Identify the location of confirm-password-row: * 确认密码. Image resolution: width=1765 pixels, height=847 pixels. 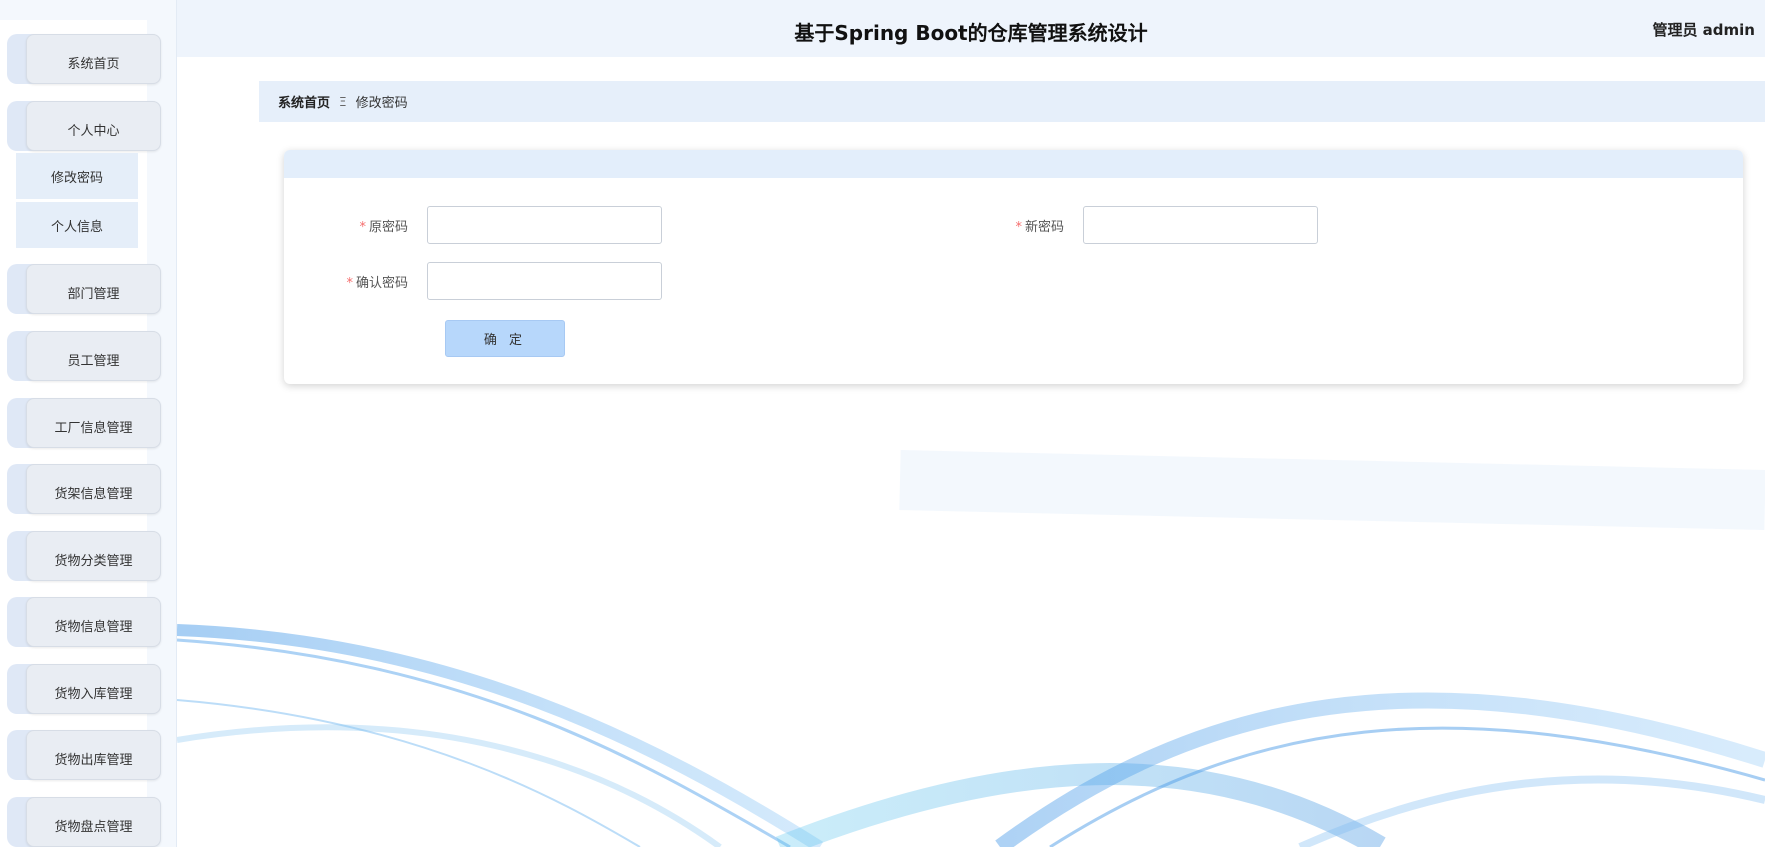
(473, 281).